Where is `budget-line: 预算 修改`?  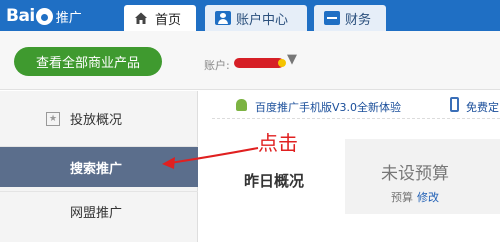
budget-line: 预算 修改 is located at coordinates (415, 197).